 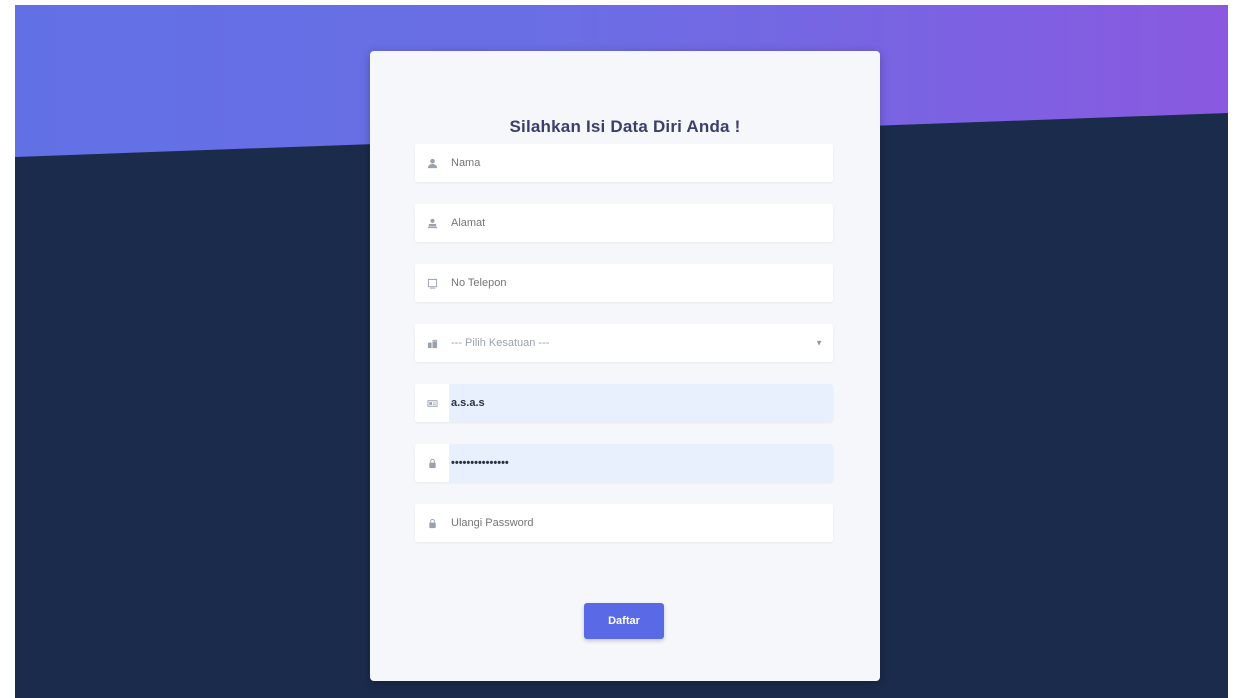 I want to click on daftar-button: Daftar, so click(x=624, y=621).